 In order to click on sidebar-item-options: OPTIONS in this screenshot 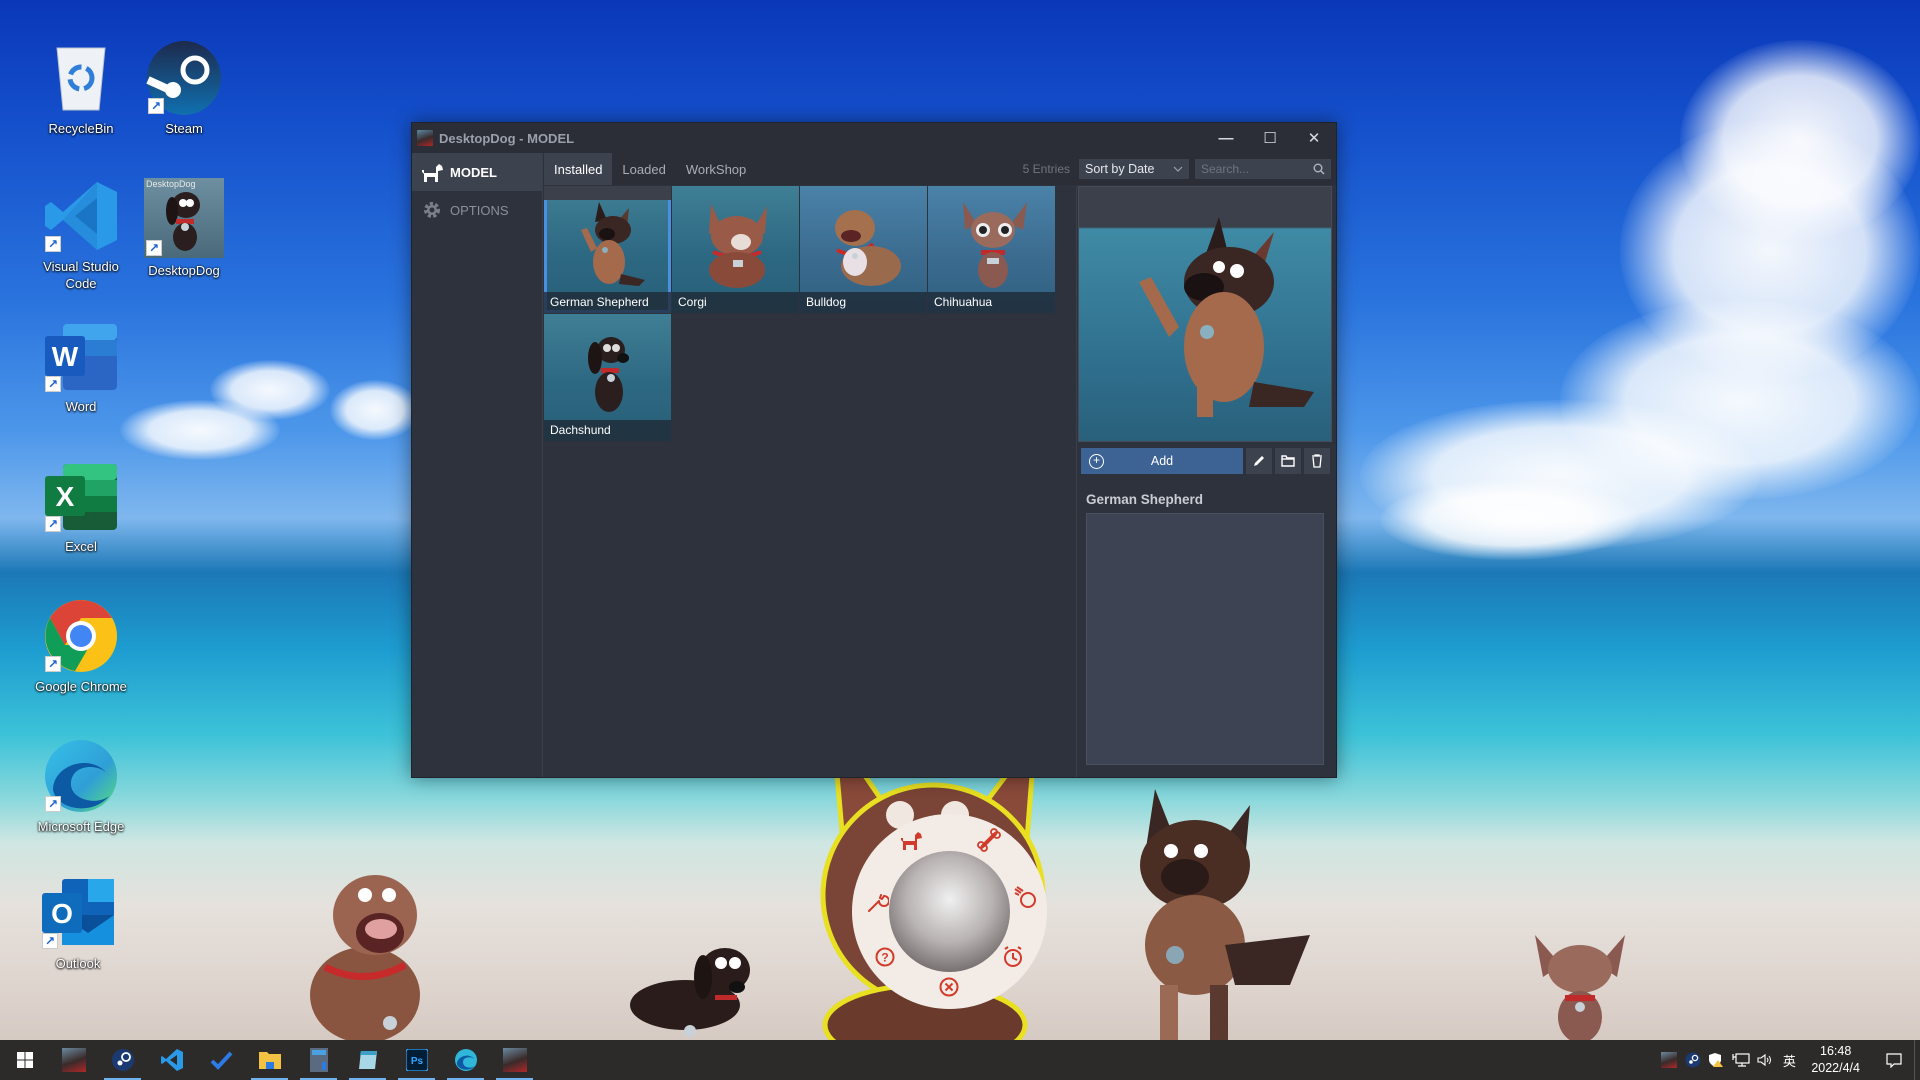, I will do `click(477, 210)`.